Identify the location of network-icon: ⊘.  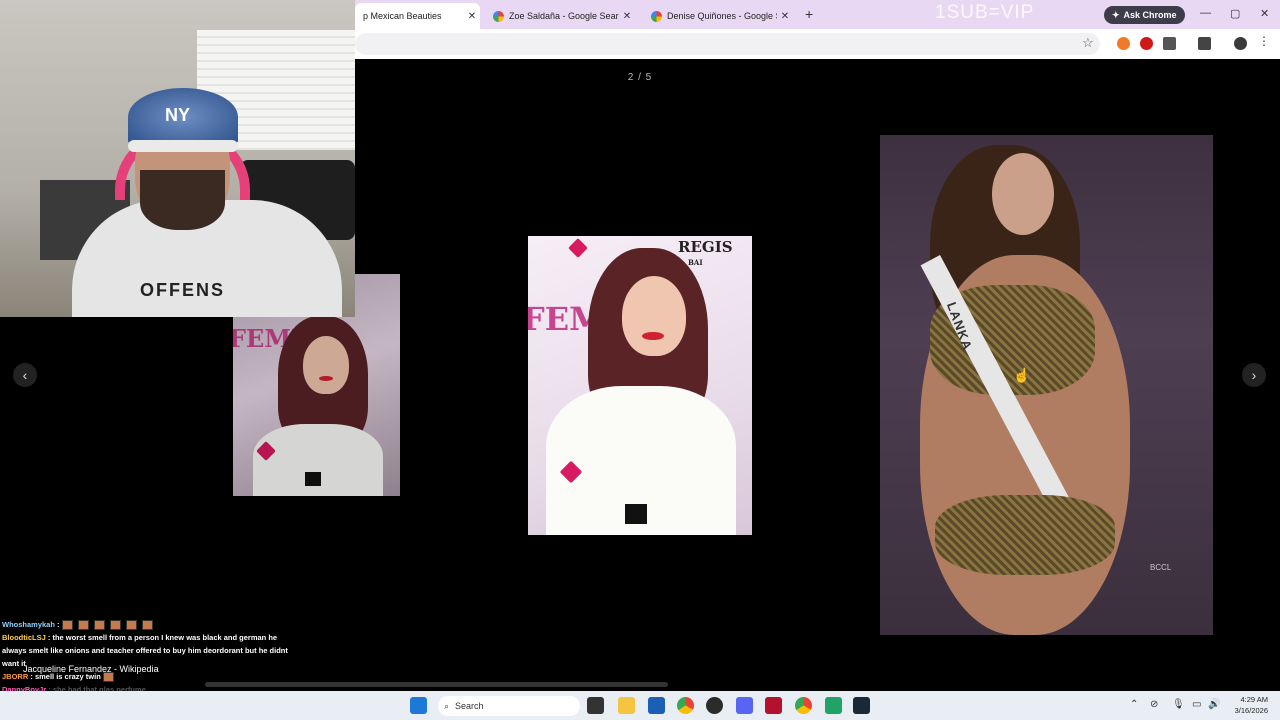
(1154, 704).